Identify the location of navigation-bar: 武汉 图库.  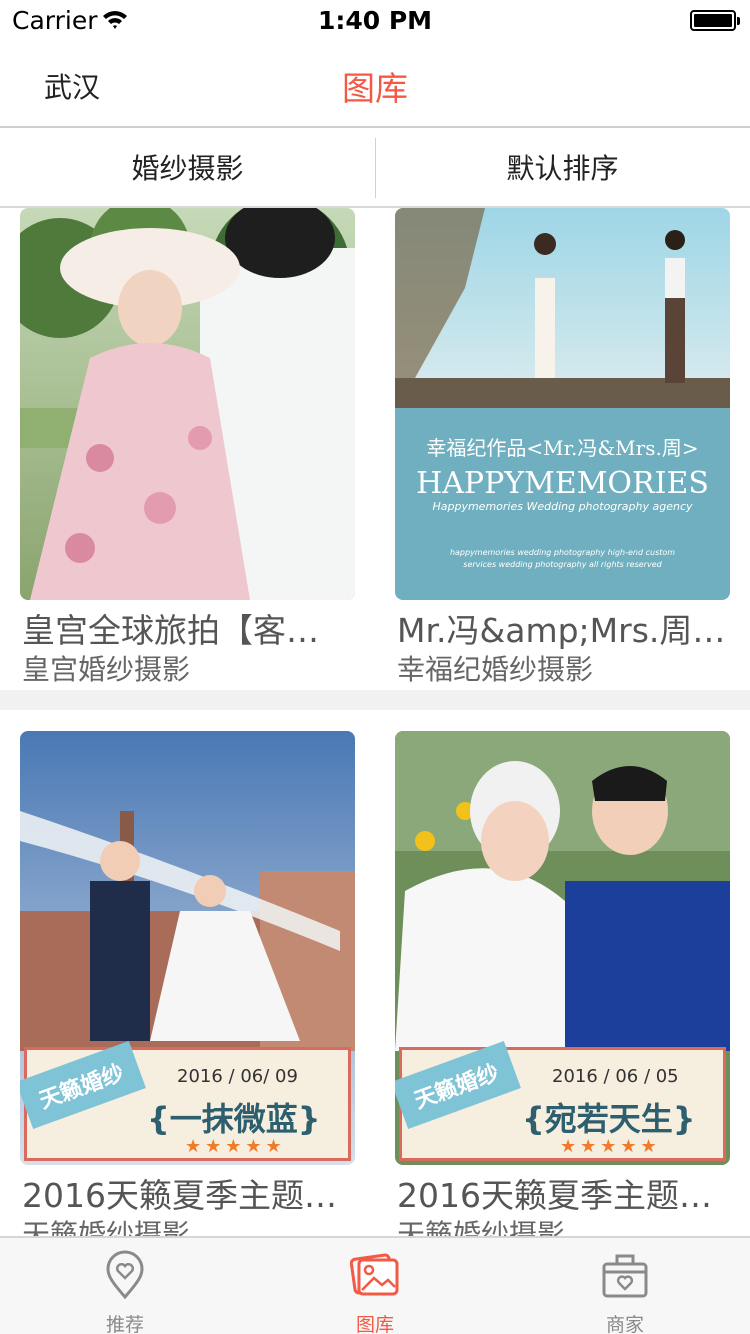
(375, 84).